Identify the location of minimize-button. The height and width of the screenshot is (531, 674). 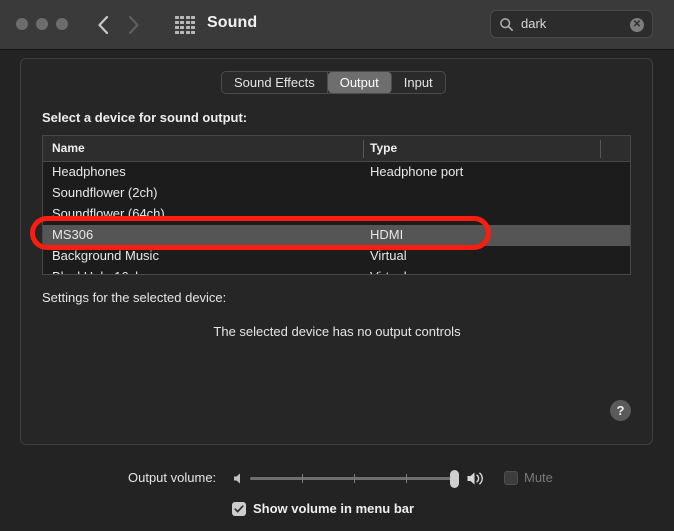
(42, 24).